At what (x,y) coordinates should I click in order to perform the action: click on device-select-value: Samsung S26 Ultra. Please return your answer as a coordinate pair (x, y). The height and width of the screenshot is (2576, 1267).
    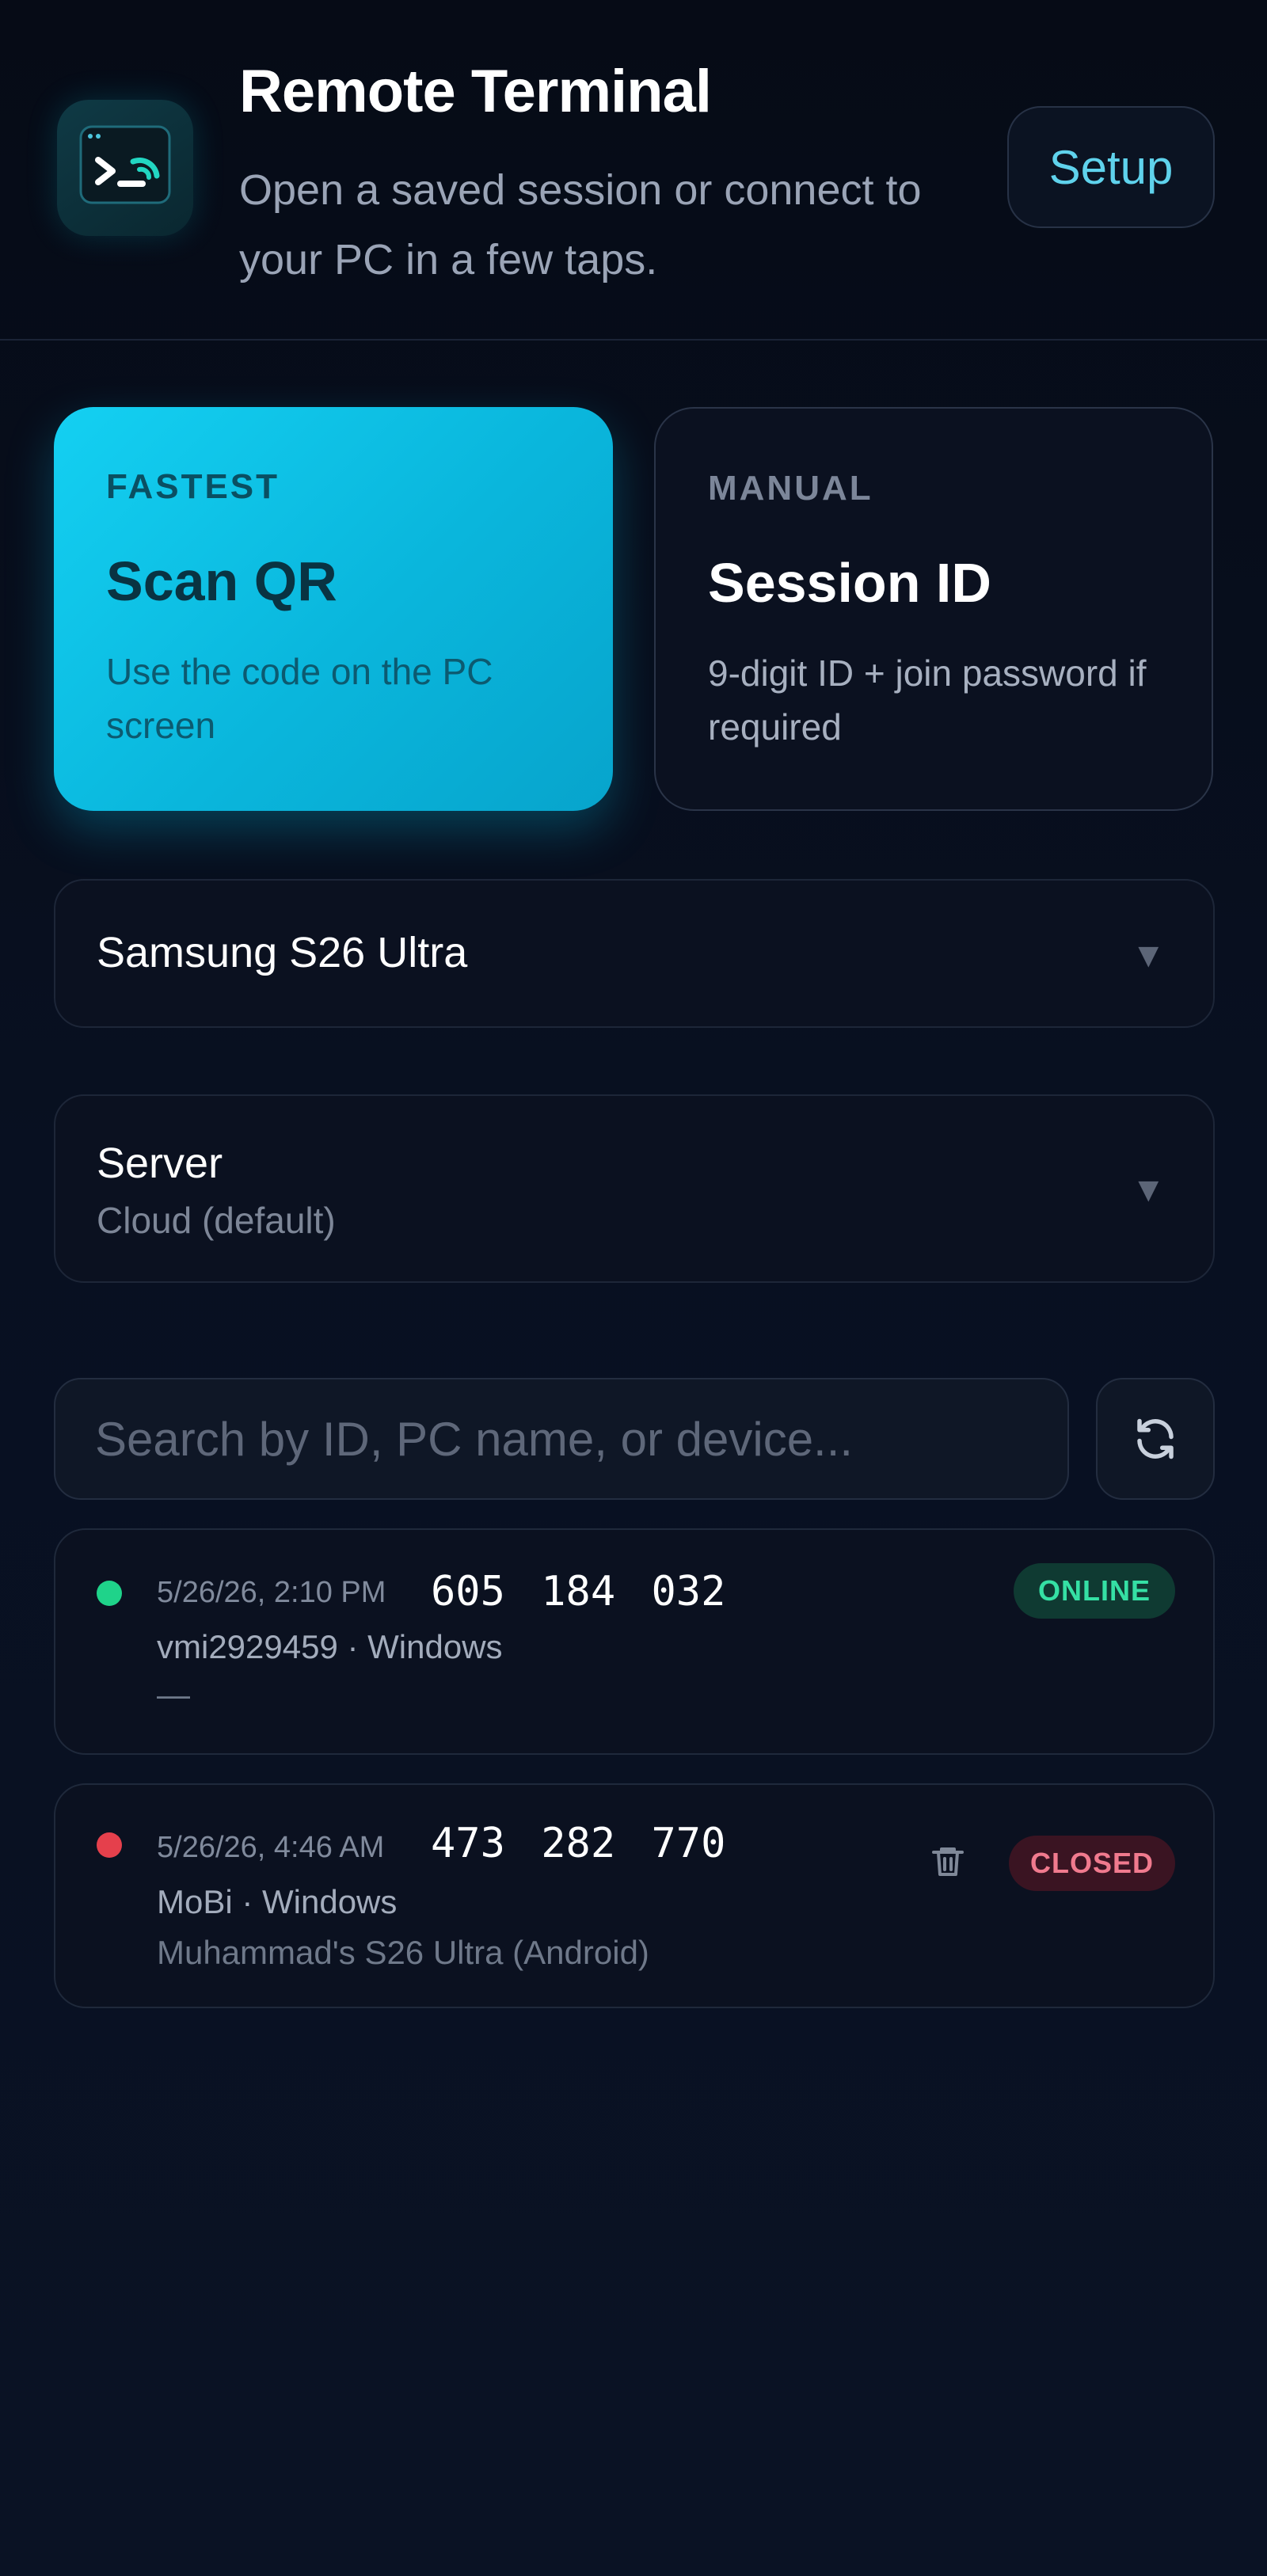
    Looking at the image, I should click on (282, 952).